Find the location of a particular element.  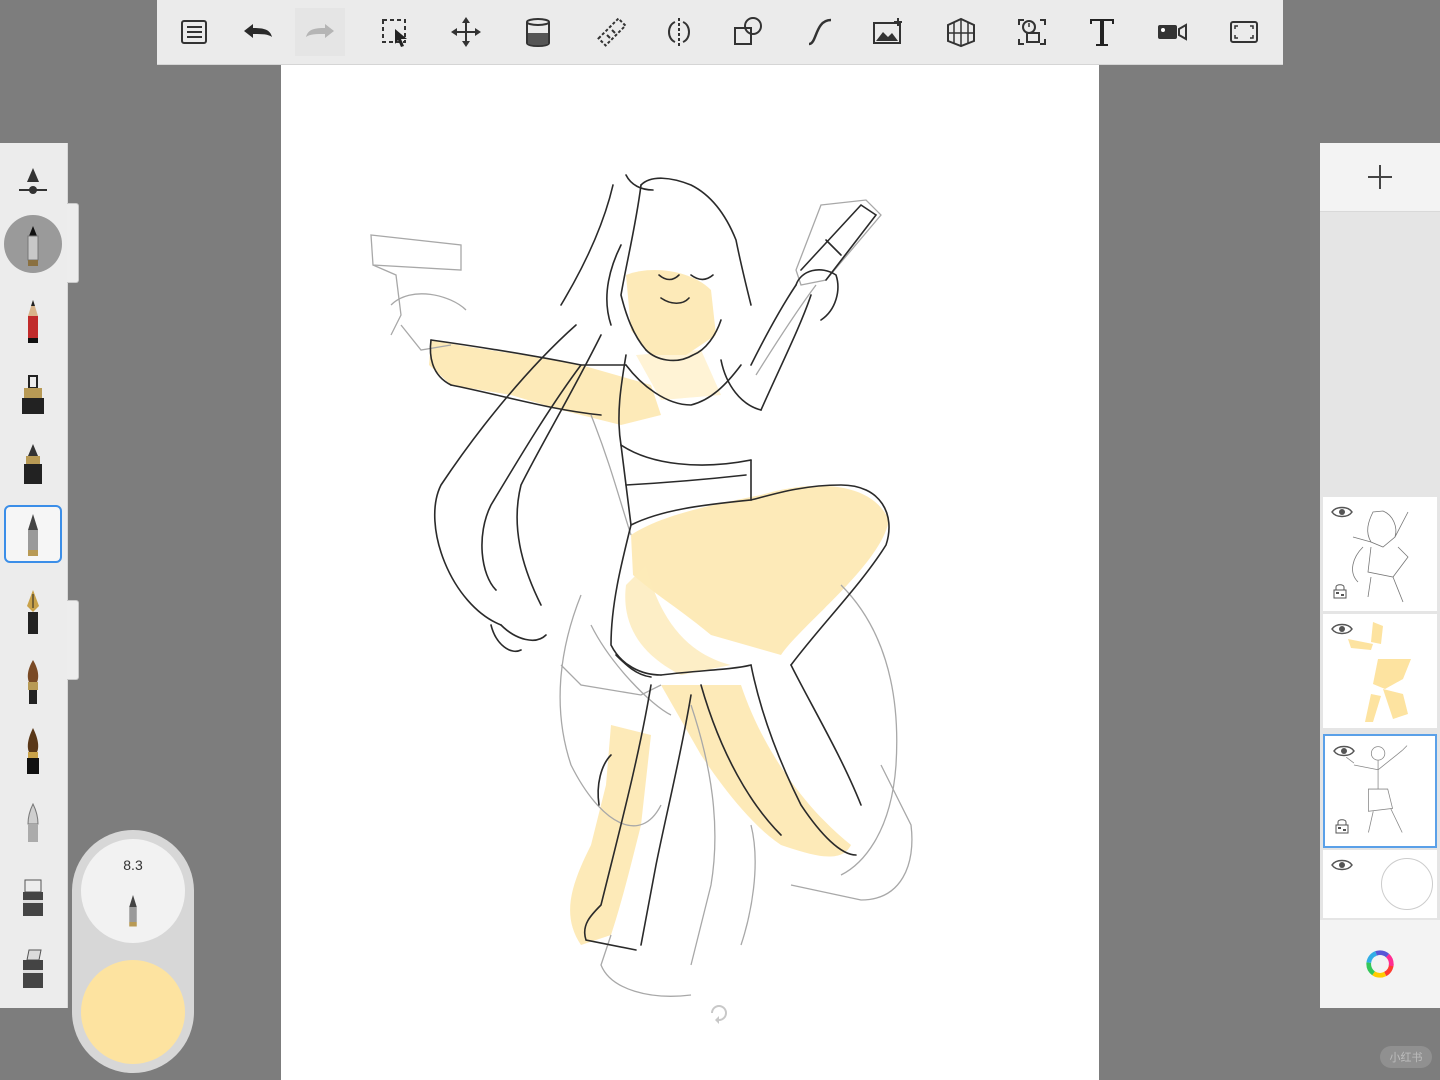

layer-panel is located at coordinates (1380, 610).